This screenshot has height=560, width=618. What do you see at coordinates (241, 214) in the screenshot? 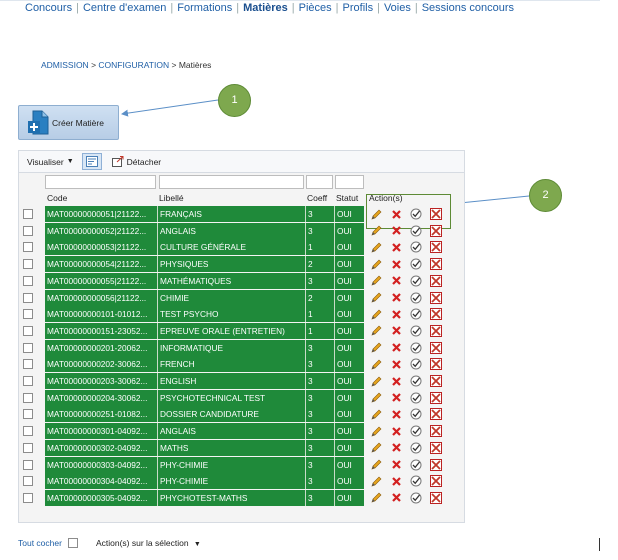
I see `table-row: MAT00000000051|21122... FRANÇAIS 3 OUI` at bounding box center [241, 214].